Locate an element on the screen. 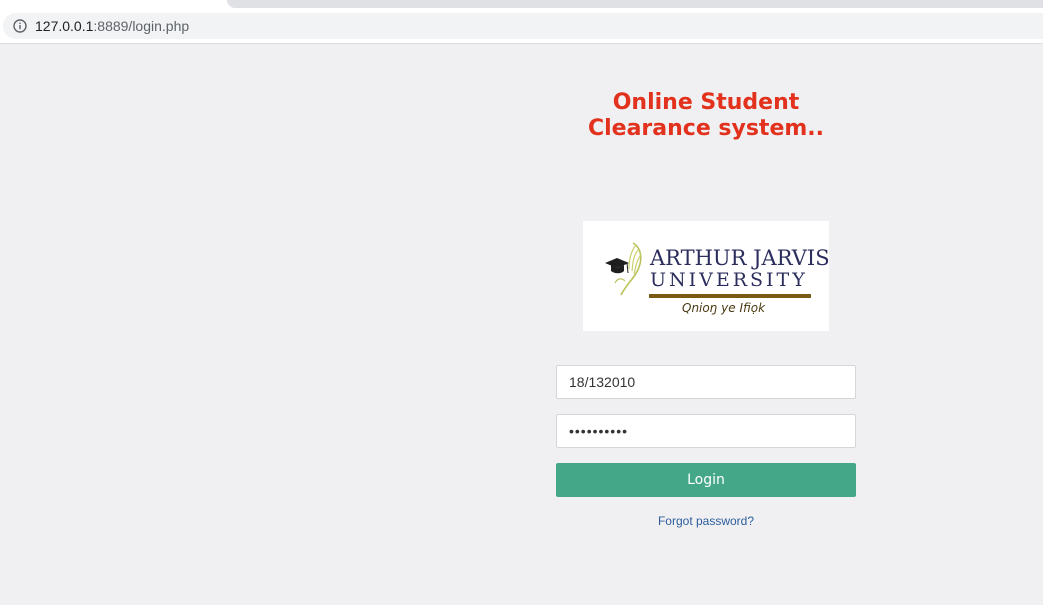 Image resolution: width=1043 pixels, height=605 pixels. browser-tabstrip is located at coordinates (521, 5).